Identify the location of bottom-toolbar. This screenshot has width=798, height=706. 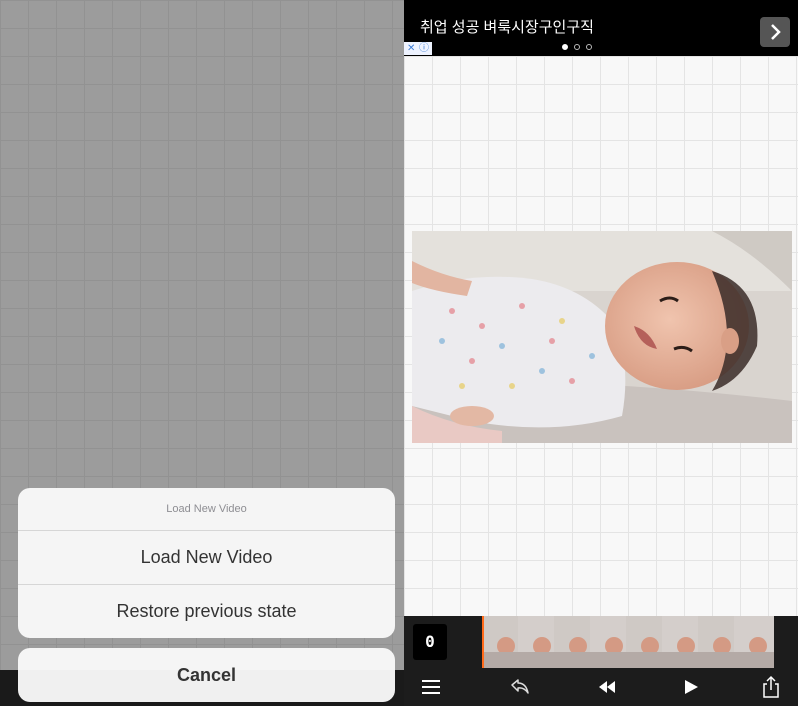
(601, 687).